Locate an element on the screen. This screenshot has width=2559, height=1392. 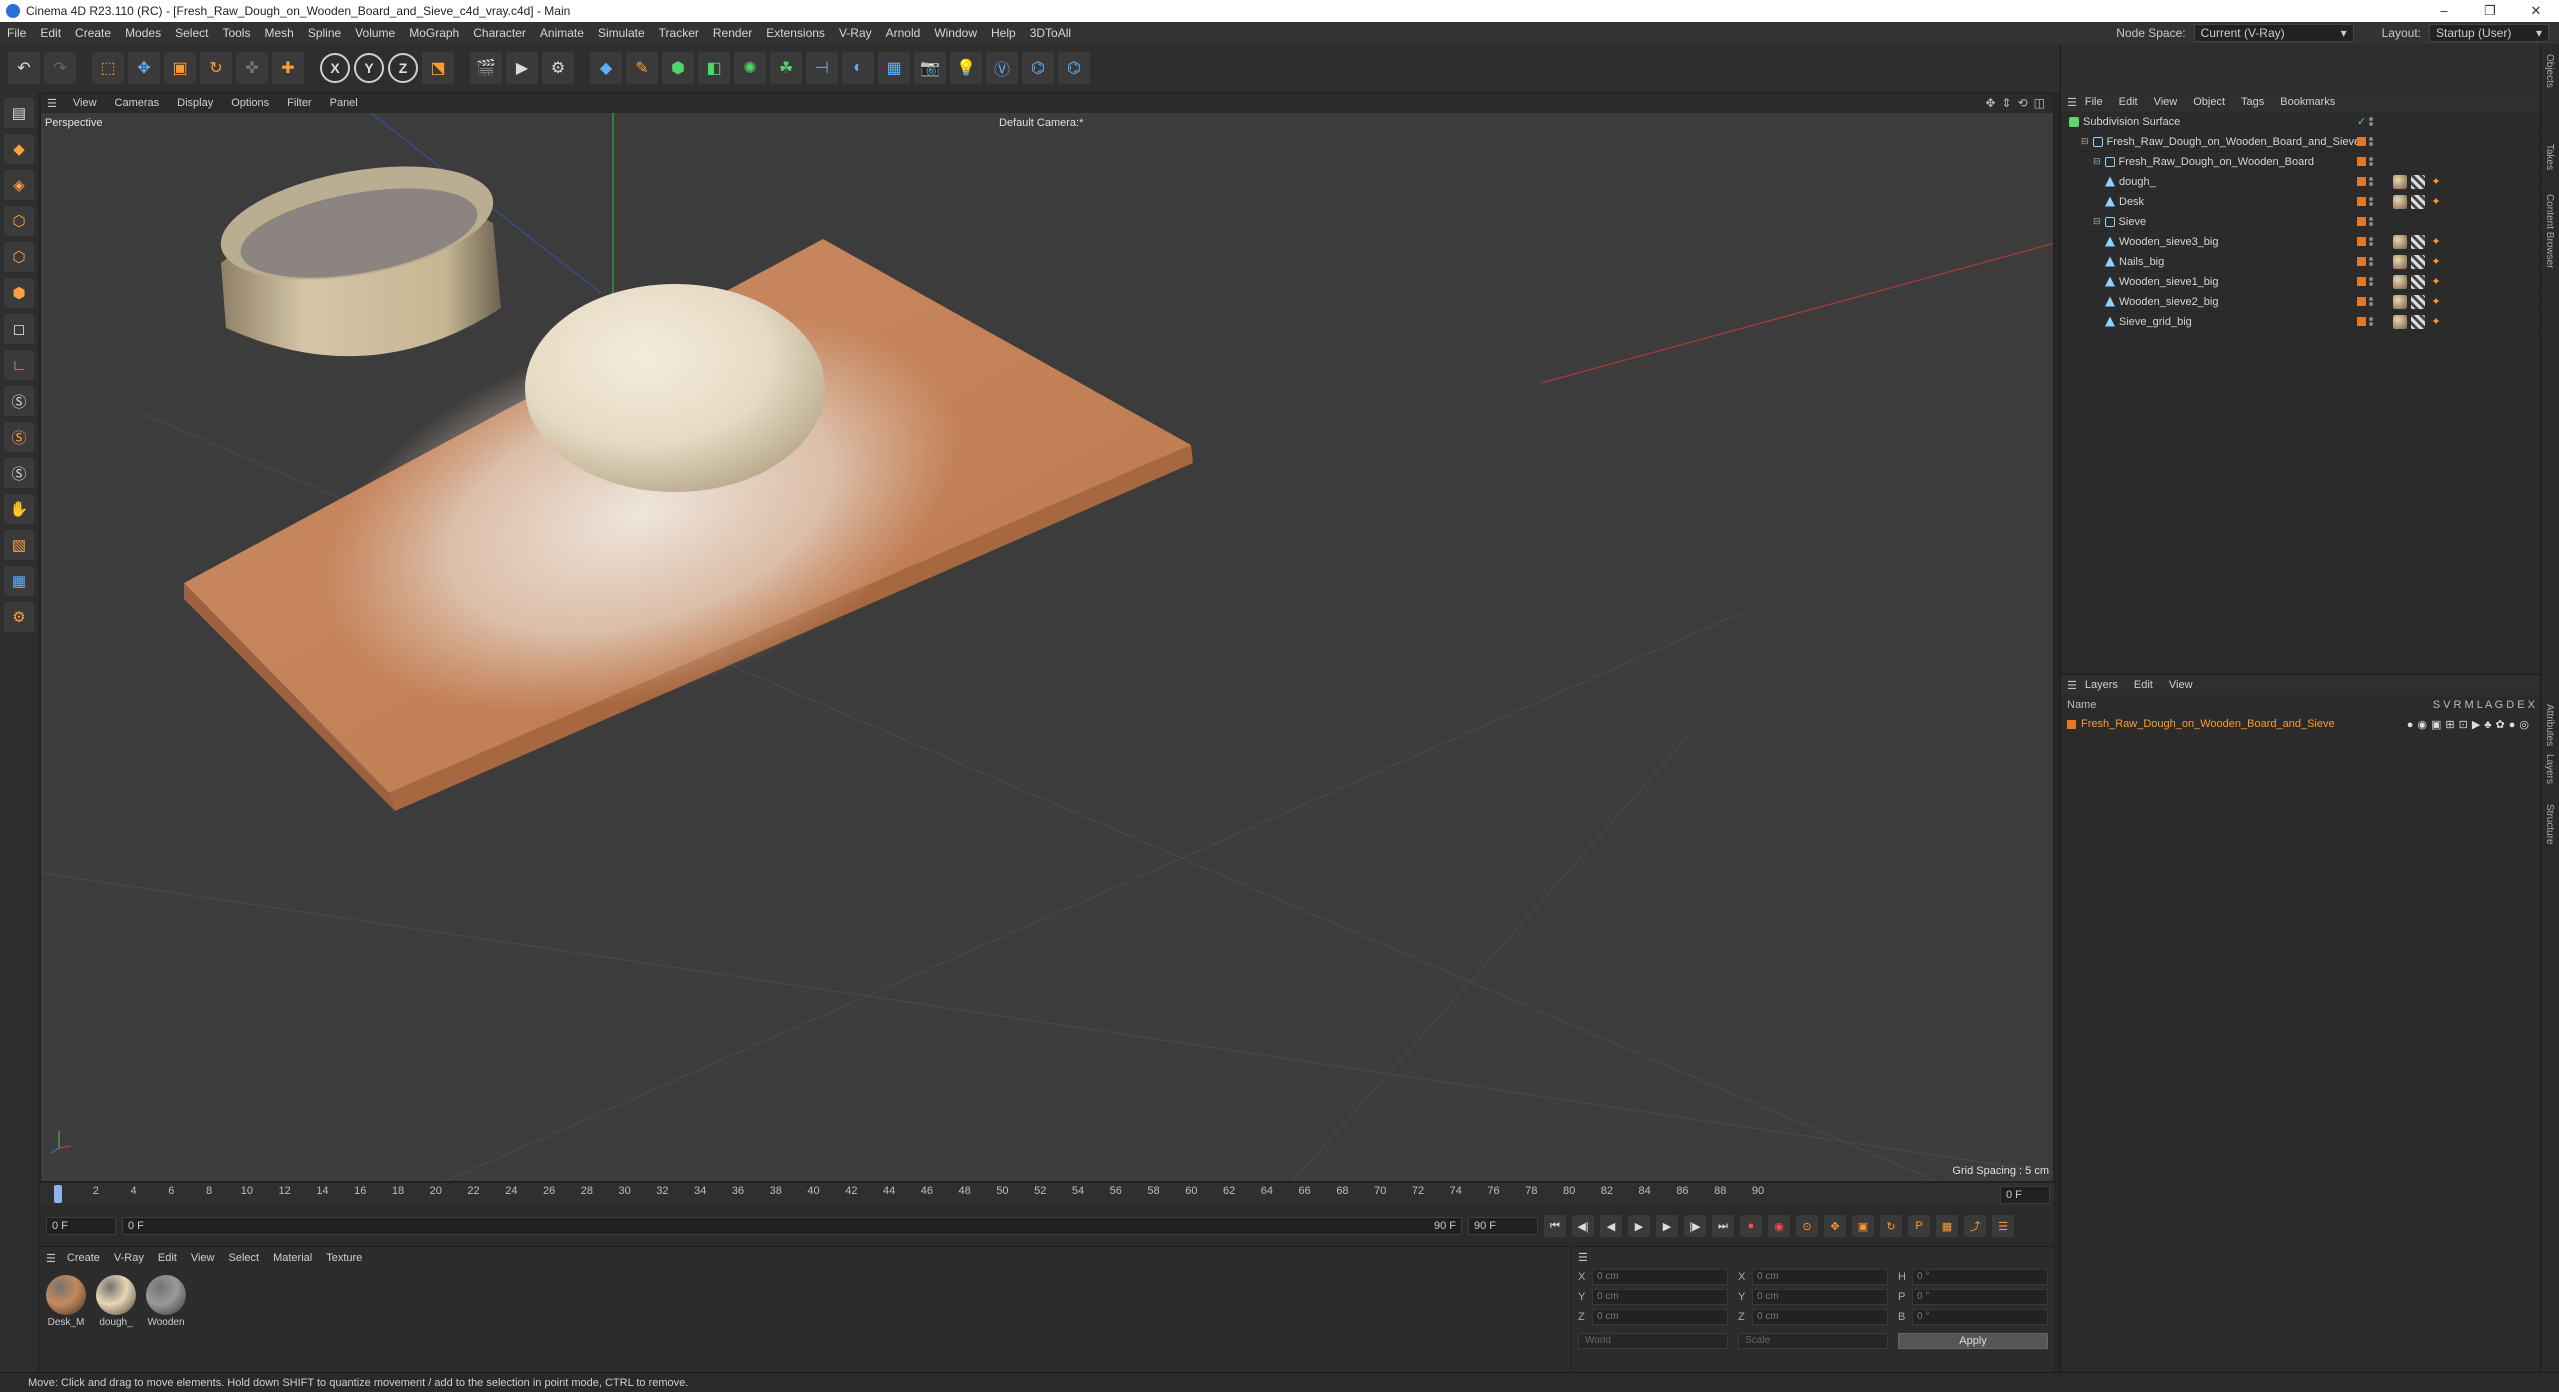
apply-button: Apply is located at coordinates (1973, 1341).